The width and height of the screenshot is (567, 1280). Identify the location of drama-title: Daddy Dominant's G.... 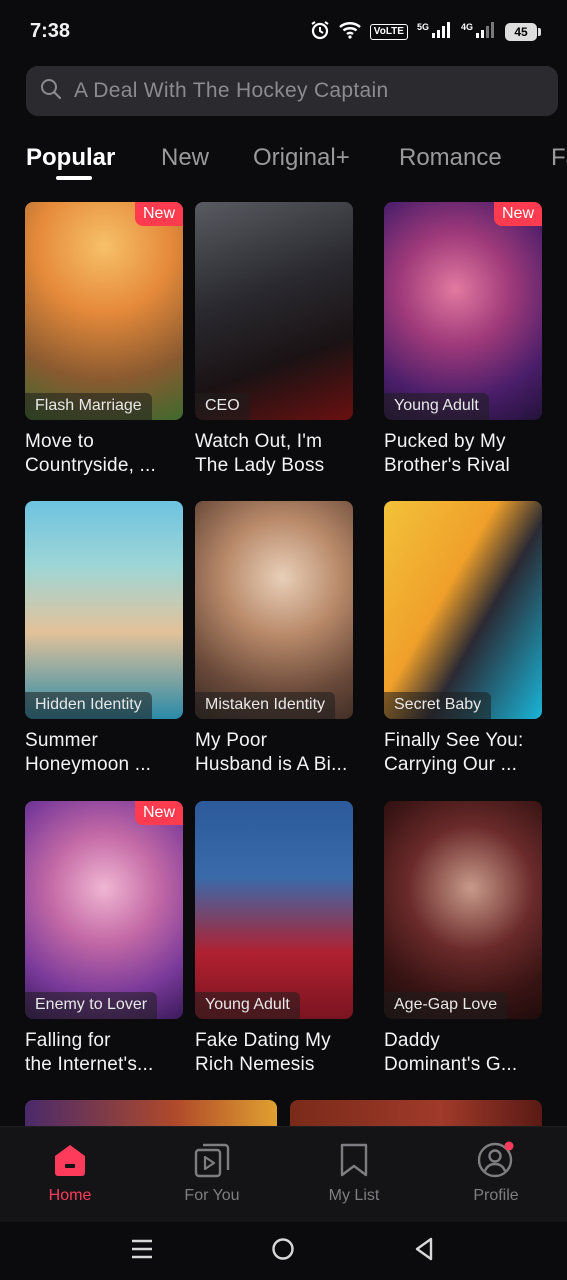
(463, 1053).